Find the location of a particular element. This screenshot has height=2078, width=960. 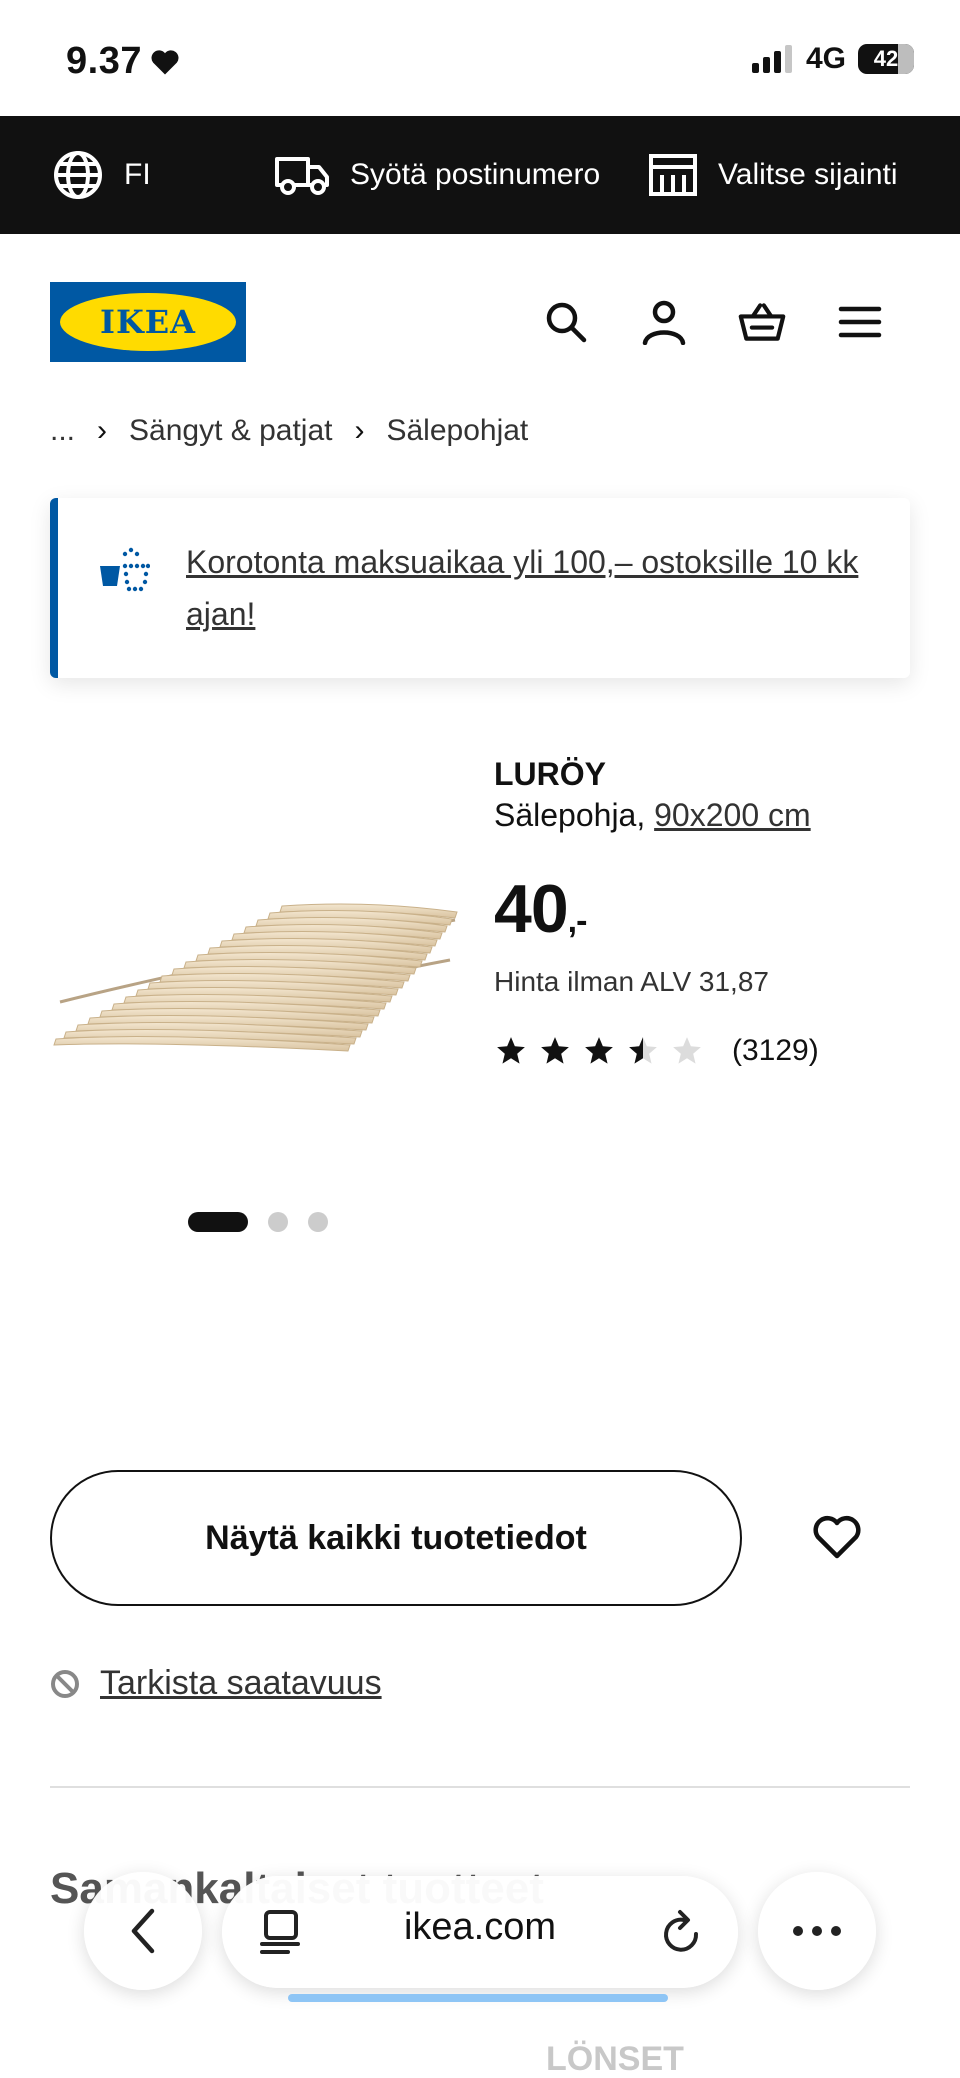

price-suffix: ,- is located at coordinates (577, 921).